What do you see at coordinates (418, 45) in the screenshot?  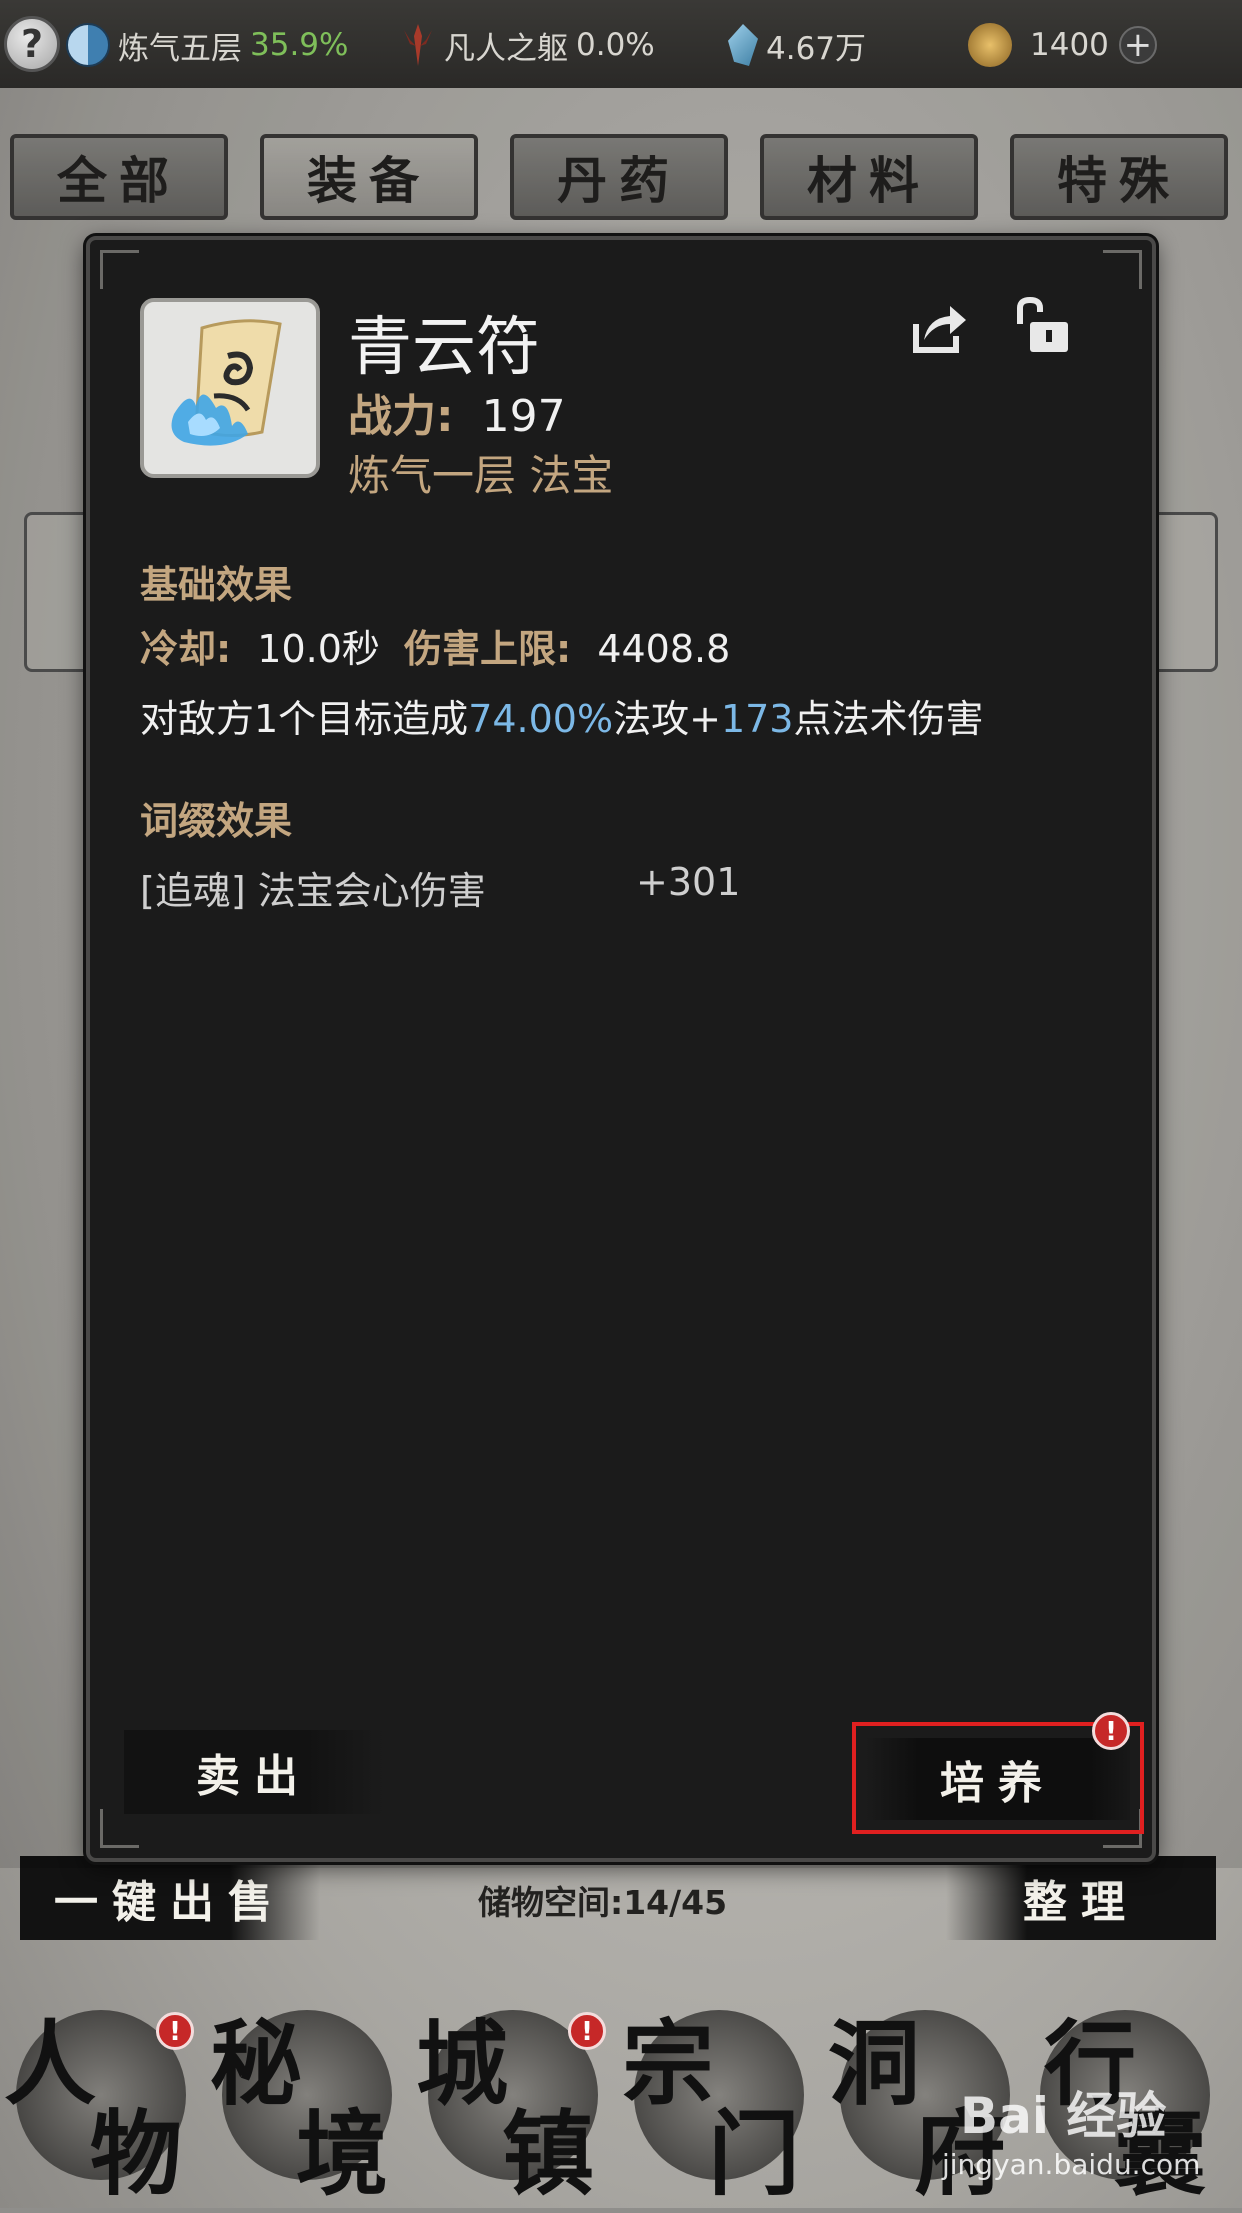 I see `trident-icon` at bounding box center [418, 45].